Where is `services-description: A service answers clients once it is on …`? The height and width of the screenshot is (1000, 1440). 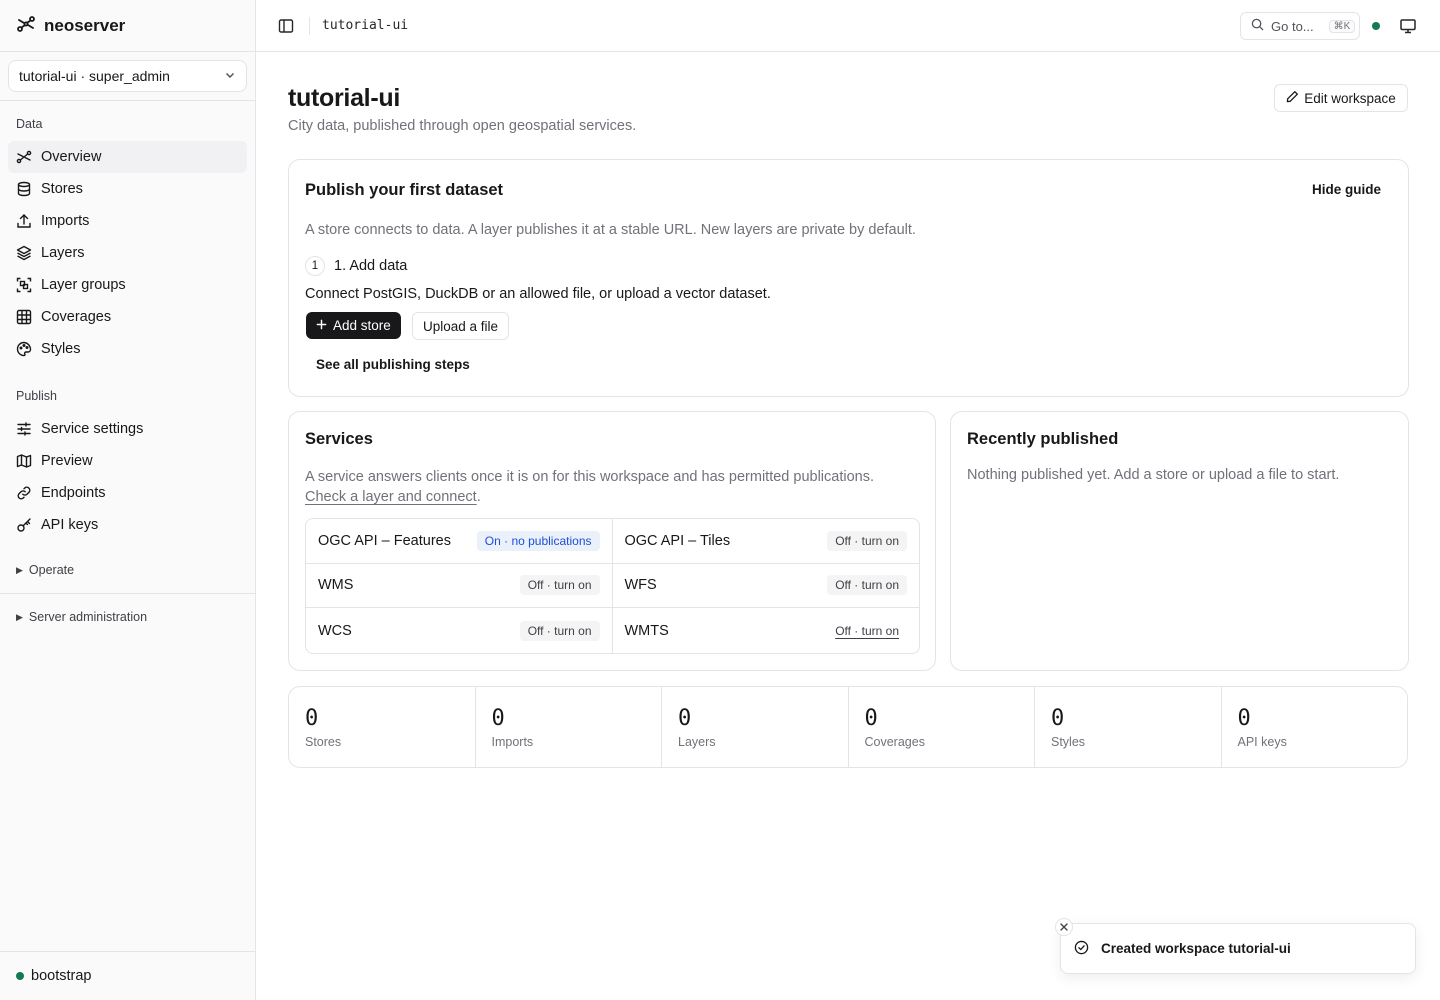 services-description: A service answers clients once it is on … is located at coordinates (610, 487).